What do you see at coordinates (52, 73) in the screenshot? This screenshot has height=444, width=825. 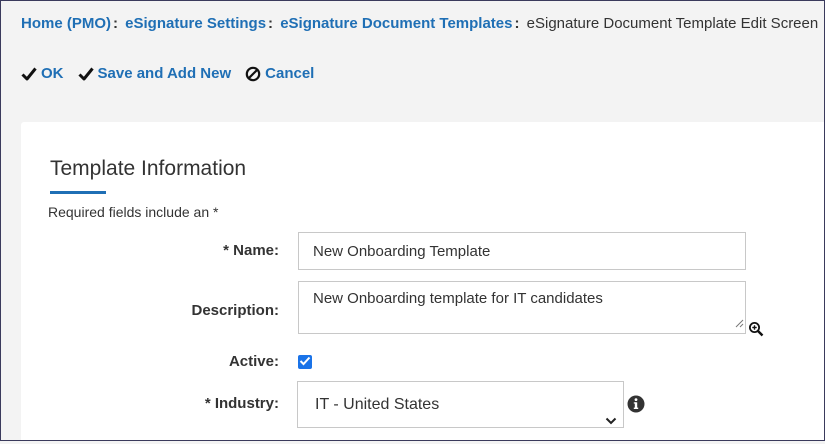 I see `ok-label: OK` at bounding box center [52, 73].